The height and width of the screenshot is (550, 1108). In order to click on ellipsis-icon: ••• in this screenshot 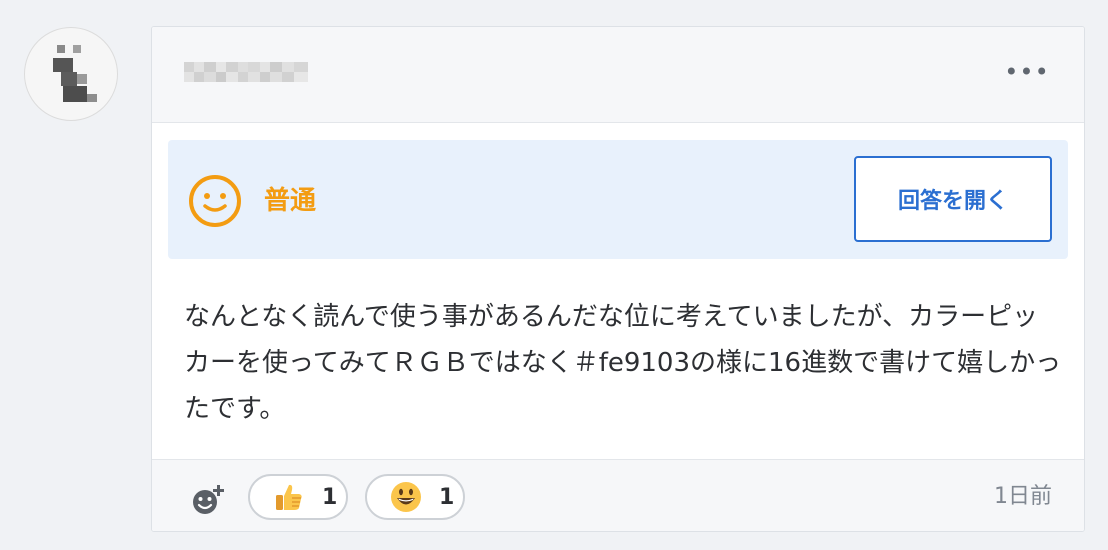, I will do `click(1027, 72)`.